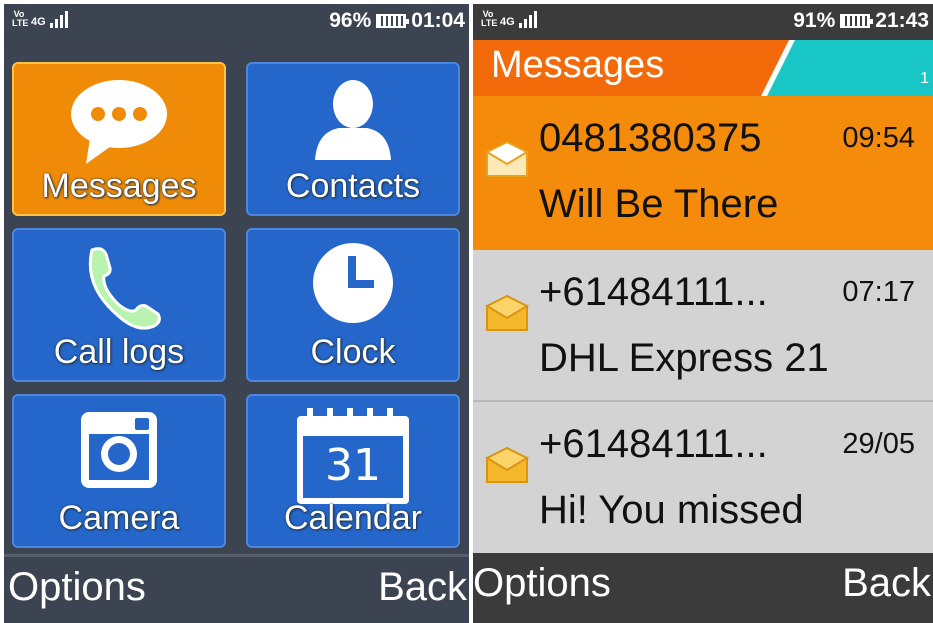 The image size is (933, 623). Describe the element at coordinates (438, 20) in the screenshot. I see `clock-time: 01:04` at that location.